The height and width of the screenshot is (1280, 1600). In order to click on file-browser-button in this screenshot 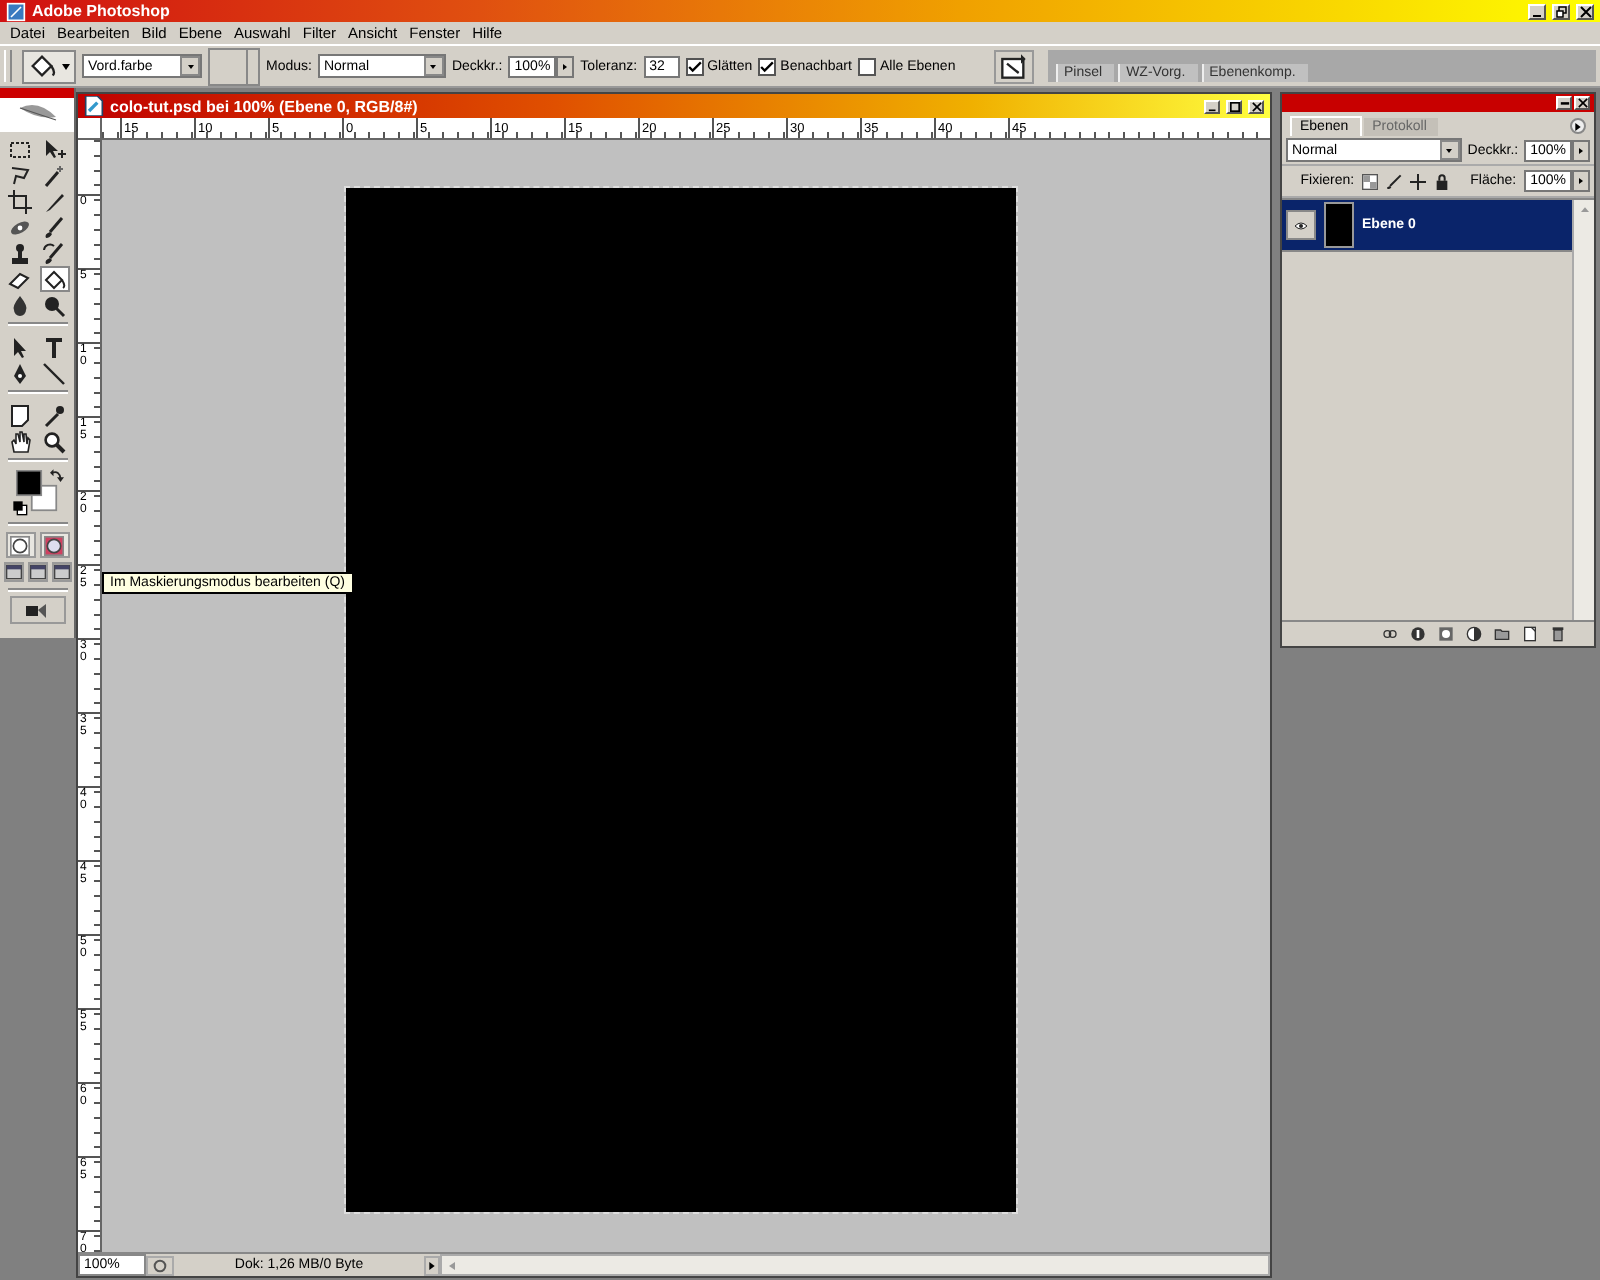, I will do `click(1014, 66)`.